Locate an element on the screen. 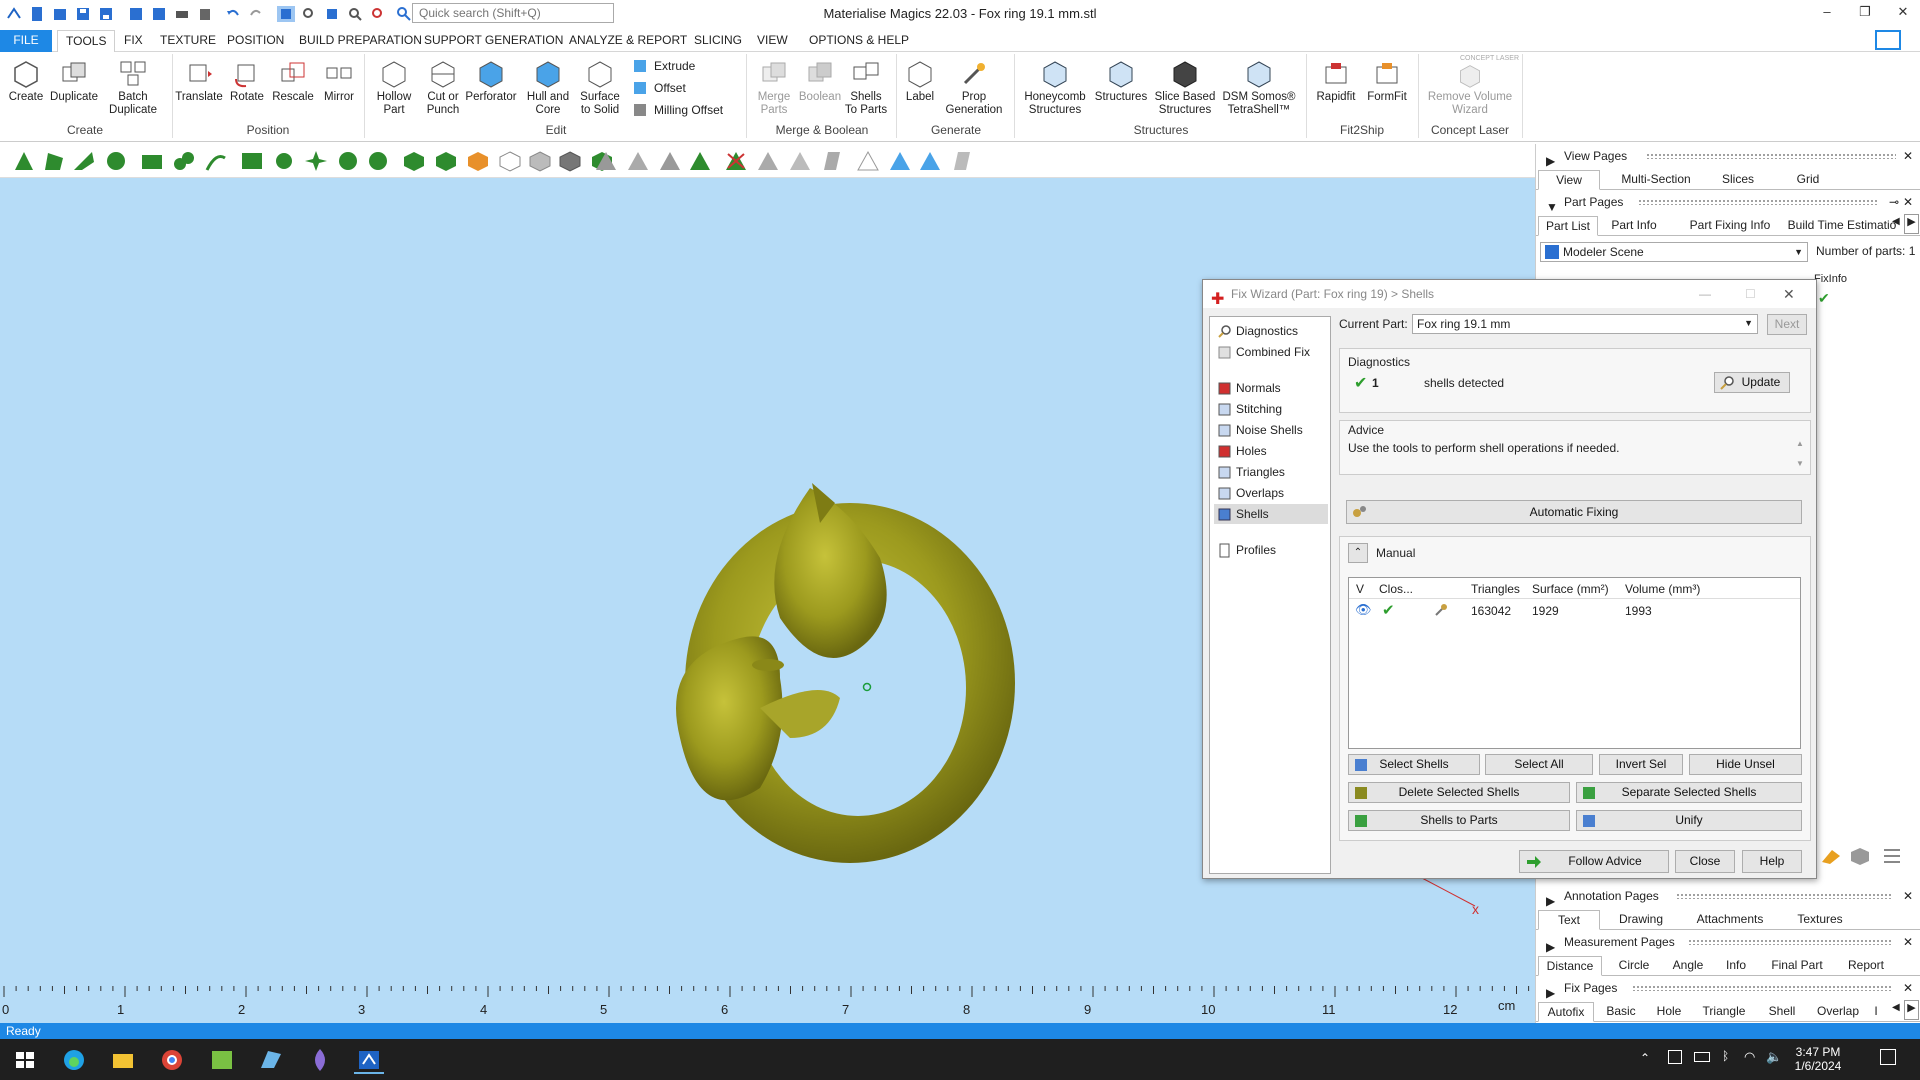 The image size is (1920, 1080). tab-multi-section: Multi-Section is located at coordinates (1656, 180).